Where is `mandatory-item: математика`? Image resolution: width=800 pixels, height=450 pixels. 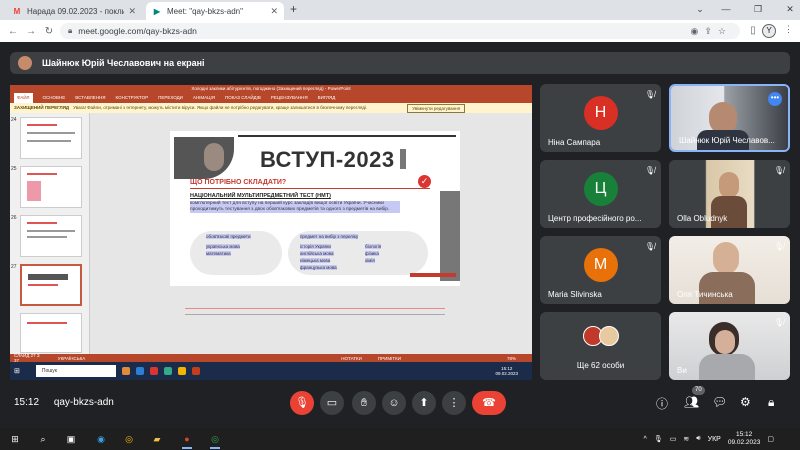
mandatory-item: математика is located at coordinates (218, 253).